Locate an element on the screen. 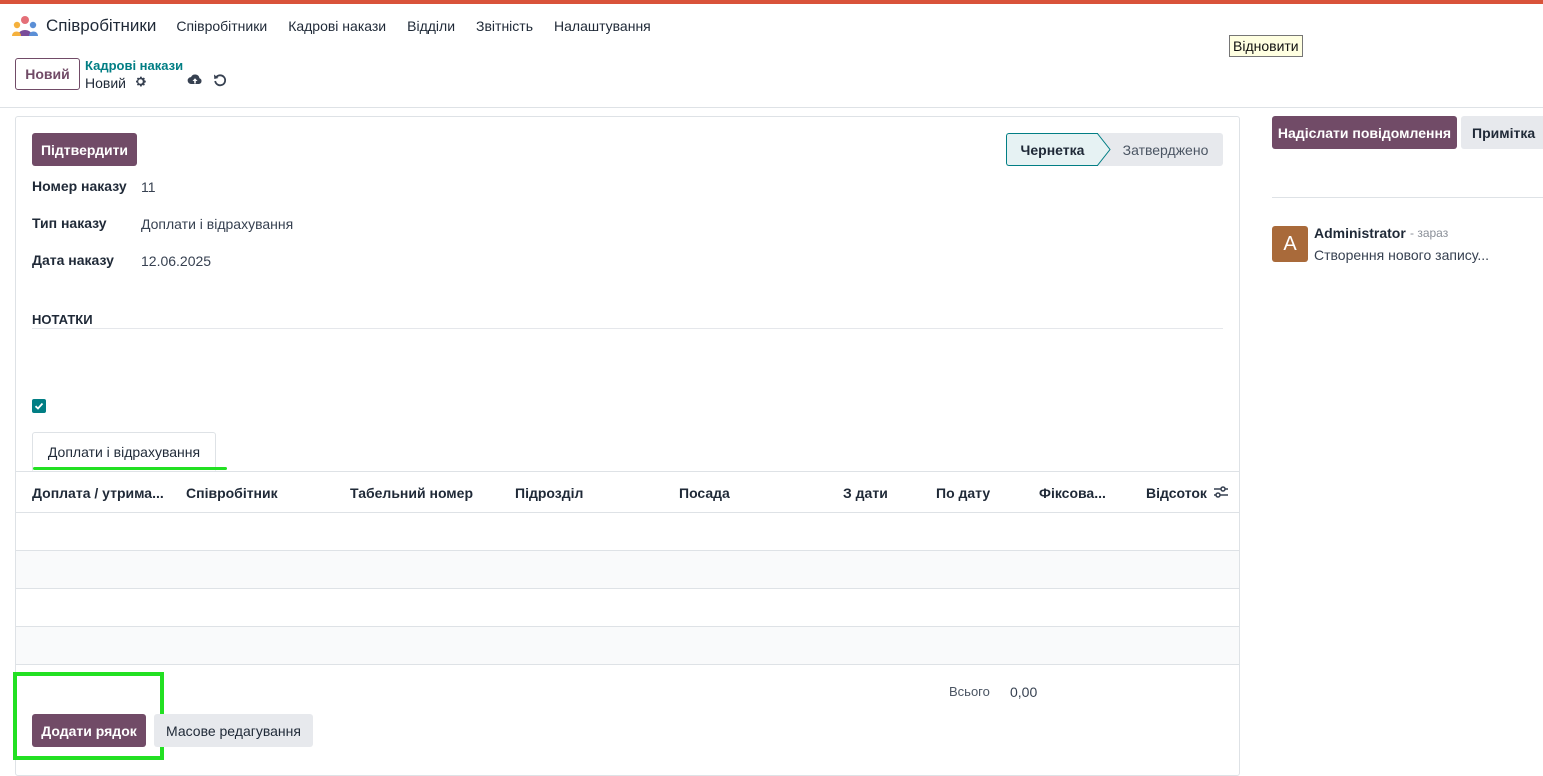 The image size is (1543, 776). status-draft-label: Чернетка is located at coordinates (1052, 149).